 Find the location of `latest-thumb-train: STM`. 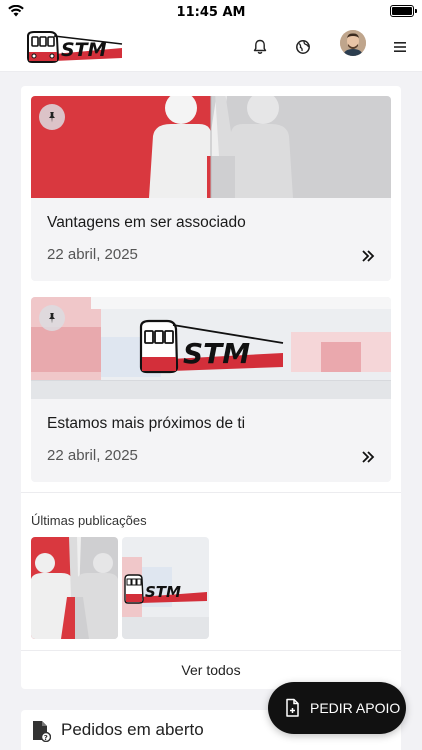

latest-thumb-train: STM is located at coordinates (165, 588).